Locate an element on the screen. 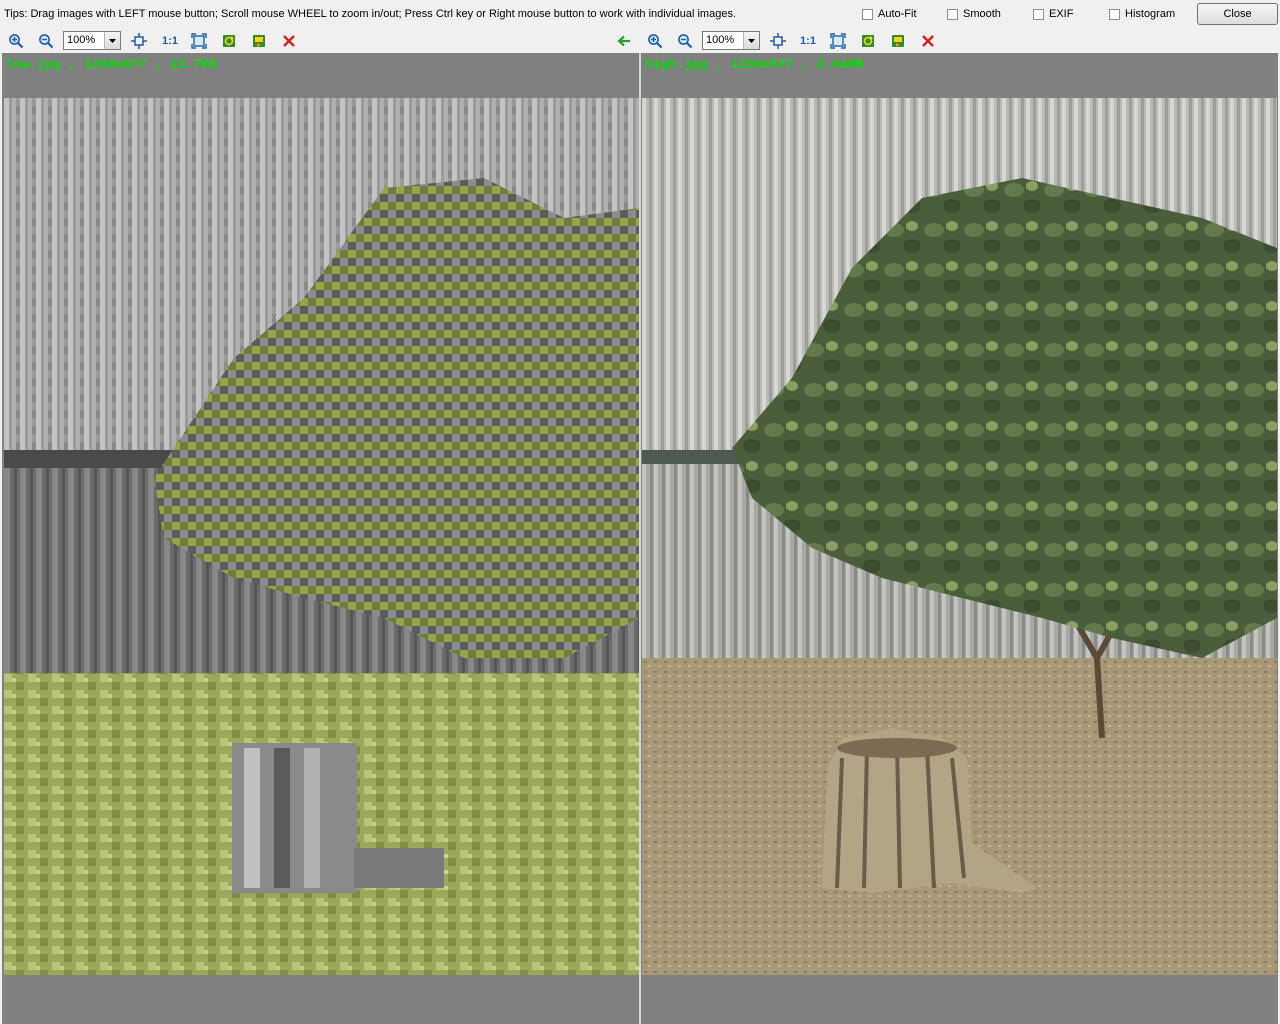  sync-arrow-button is located at coordinates (624, 41).